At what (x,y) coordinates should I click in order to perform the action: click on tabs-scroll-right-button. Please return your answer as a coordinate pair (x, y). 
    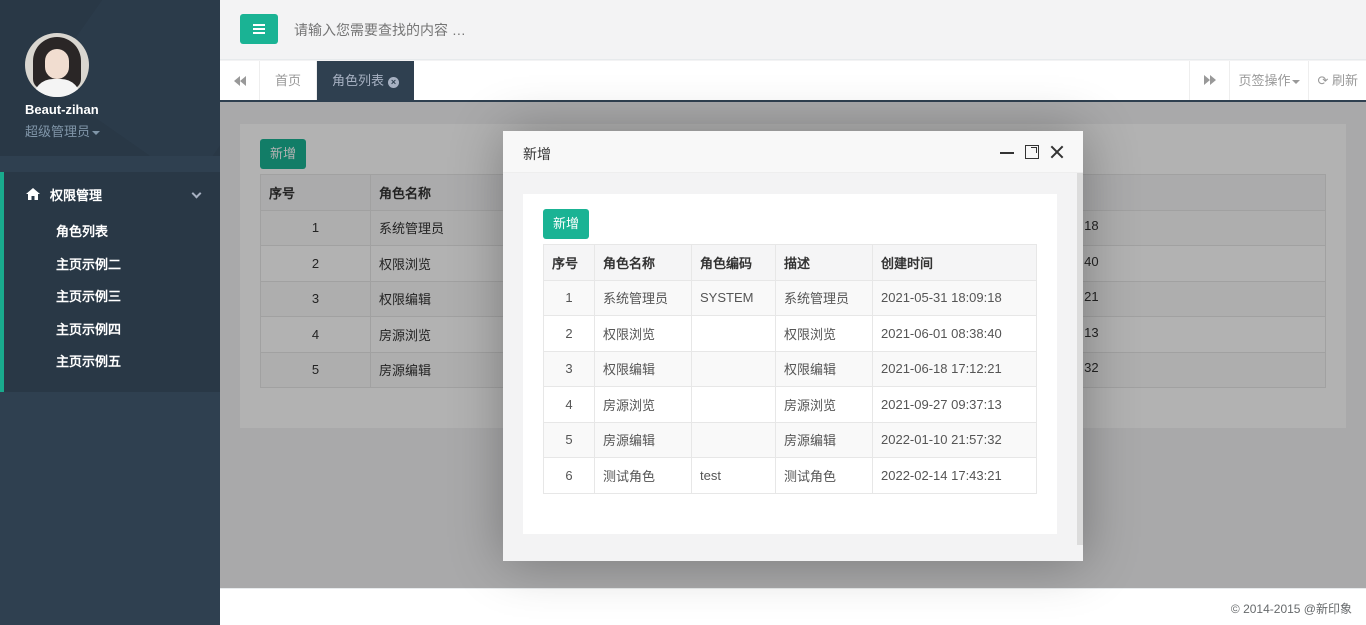
    Looking at the image, I should click on (1209, 80).